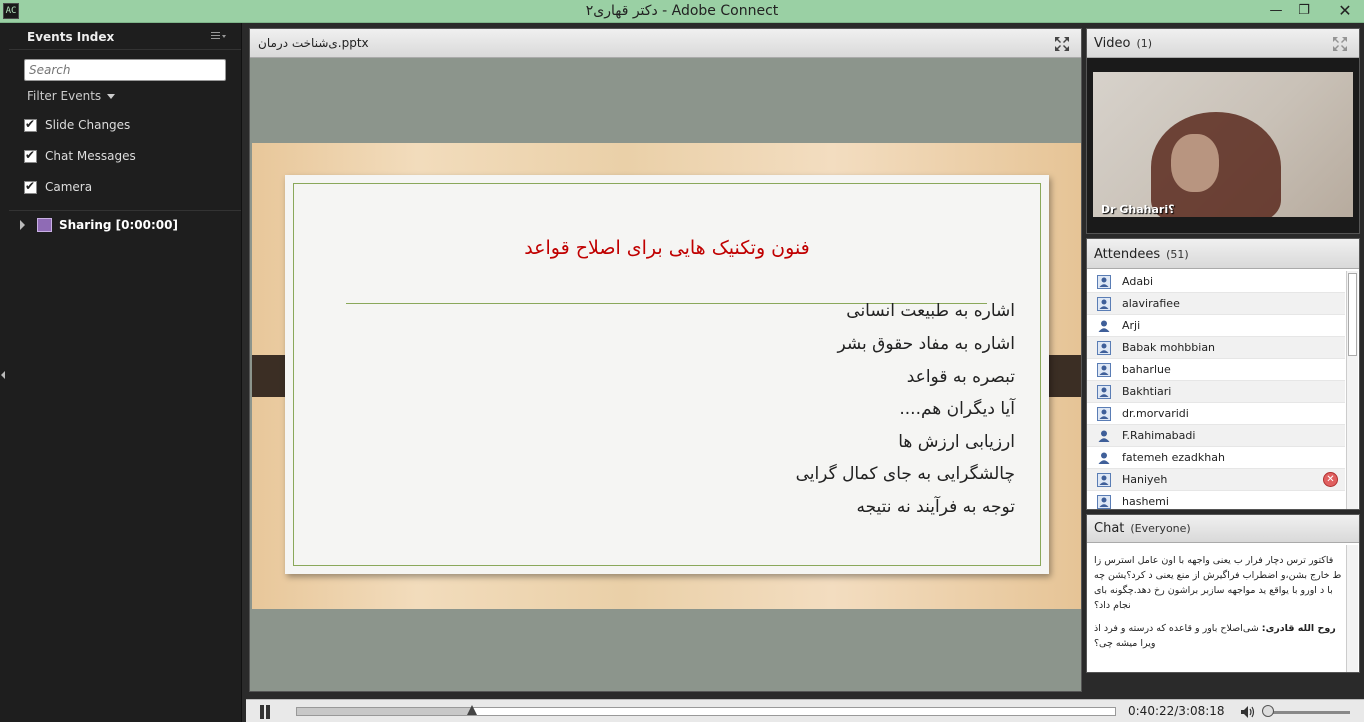 The image size is (1364, 722). Describe the element at coordinates (1330, 479) in the screenshot. I see `remove-attendee-icon: ✕` at that location.